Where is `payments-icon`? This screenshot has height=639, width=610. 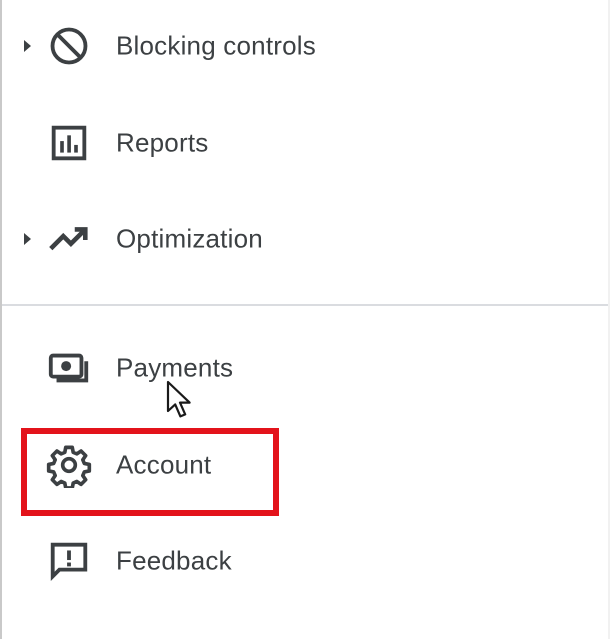 payments-icon is located at coordinates (69, 368).